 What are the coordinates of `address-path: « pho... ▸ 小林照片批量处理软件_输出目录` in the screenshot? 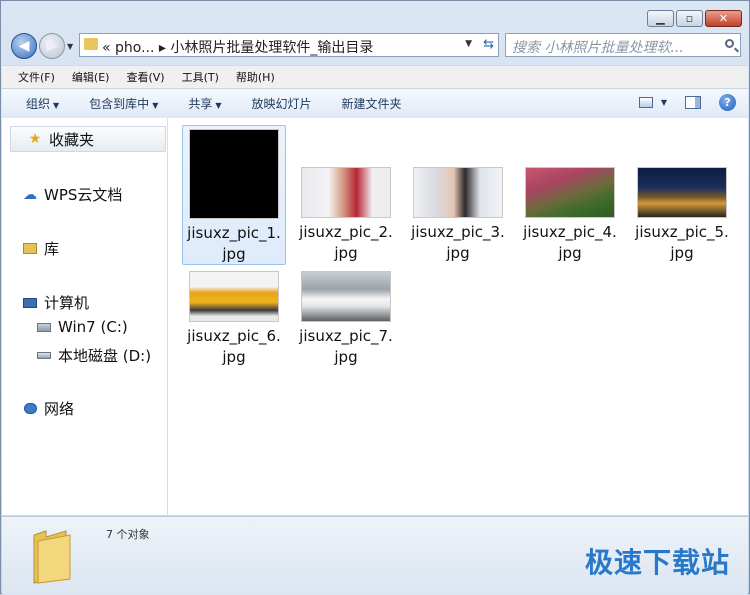 It's located at (237, 47).